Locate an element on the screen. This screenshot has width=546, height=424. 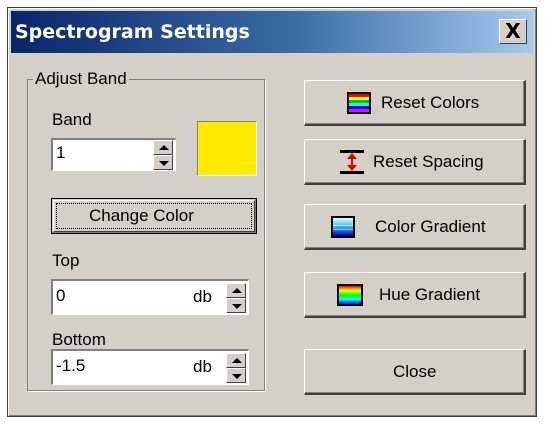
color-gradient-label: Color Gradient is located at coordinates (430, 226).